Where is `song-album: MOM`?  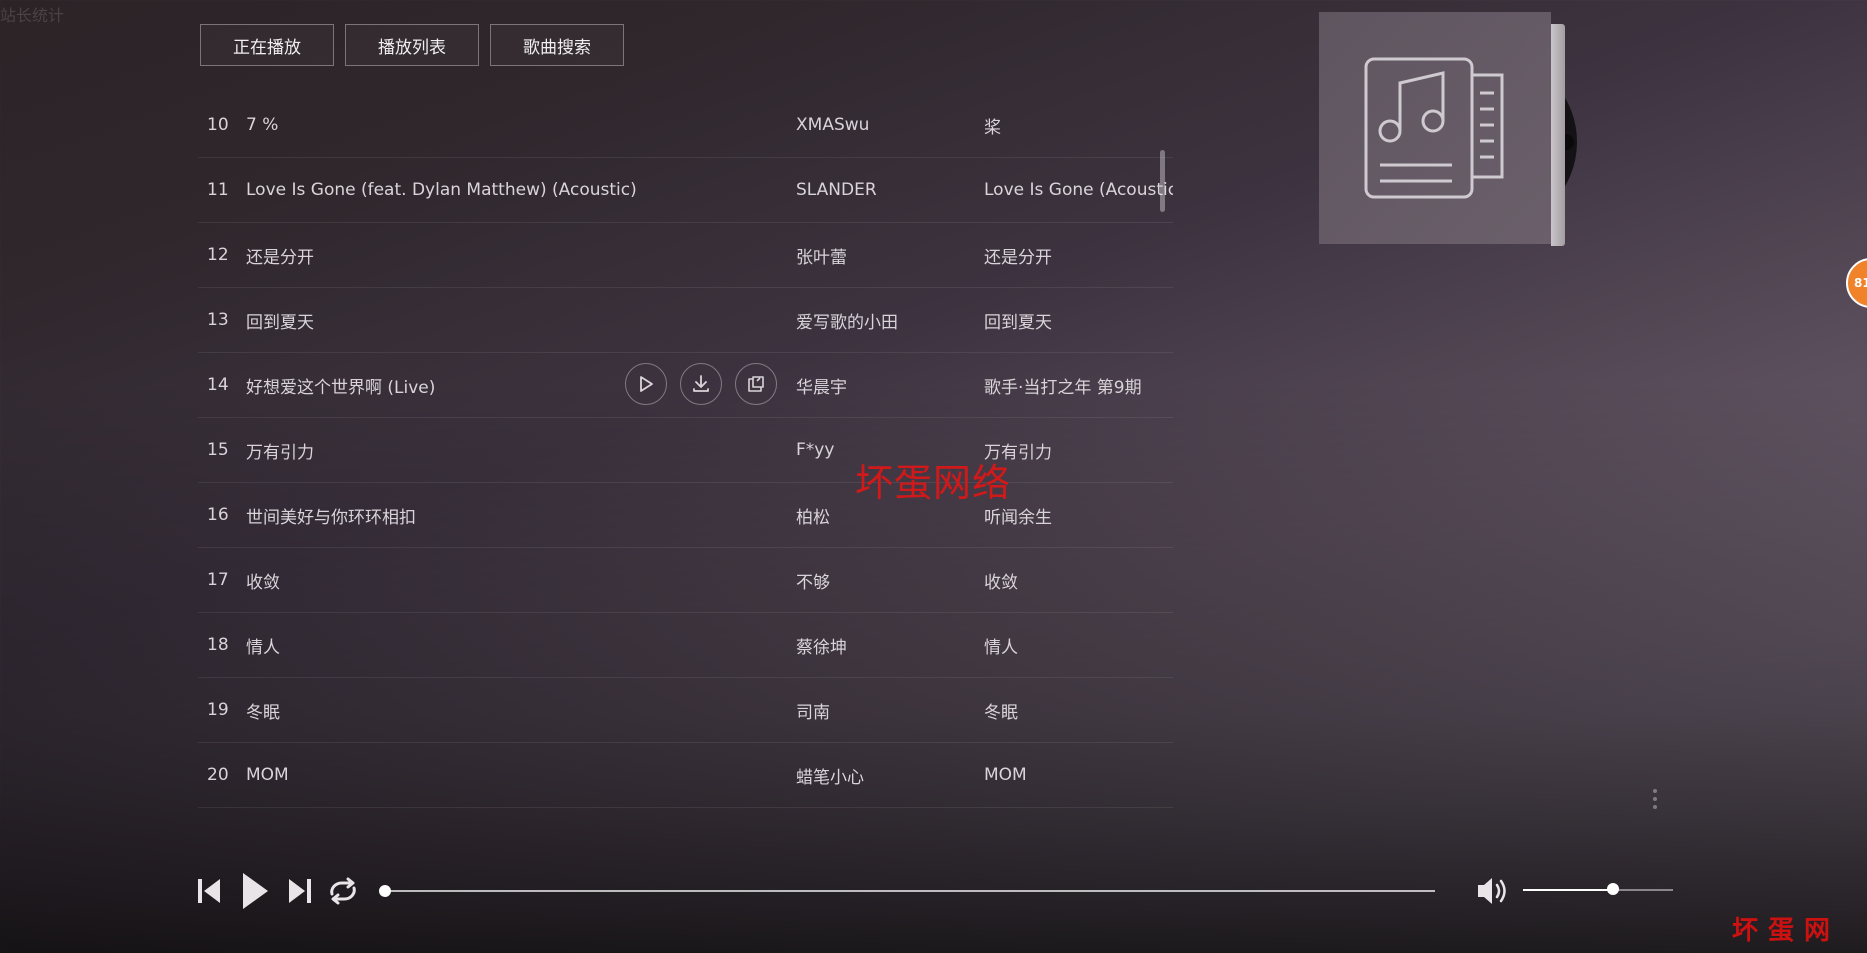 song-album: MOM is located at coordinates (1078, 775).